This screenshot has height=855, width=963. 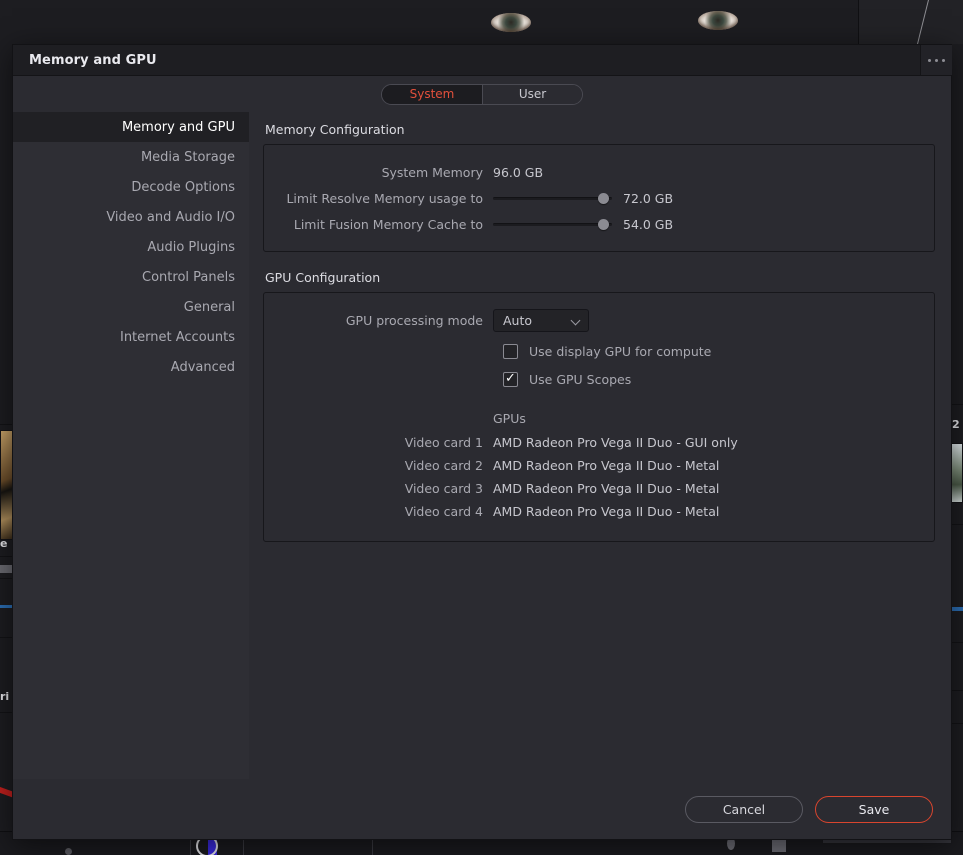 What do you see at coordinates (518, 320) in the screenshot?
I see `gpu-processing-mode-value: Auto` at bounding box center [518, 320].